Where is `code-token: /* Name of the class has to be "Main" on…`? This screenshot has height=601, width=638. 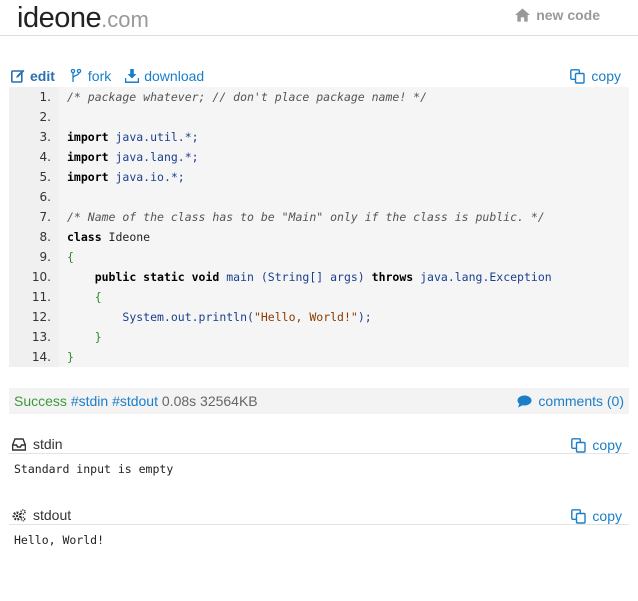 code-token: /* Name of the class has to be "Main" on… is located at coordinates (306, 217).